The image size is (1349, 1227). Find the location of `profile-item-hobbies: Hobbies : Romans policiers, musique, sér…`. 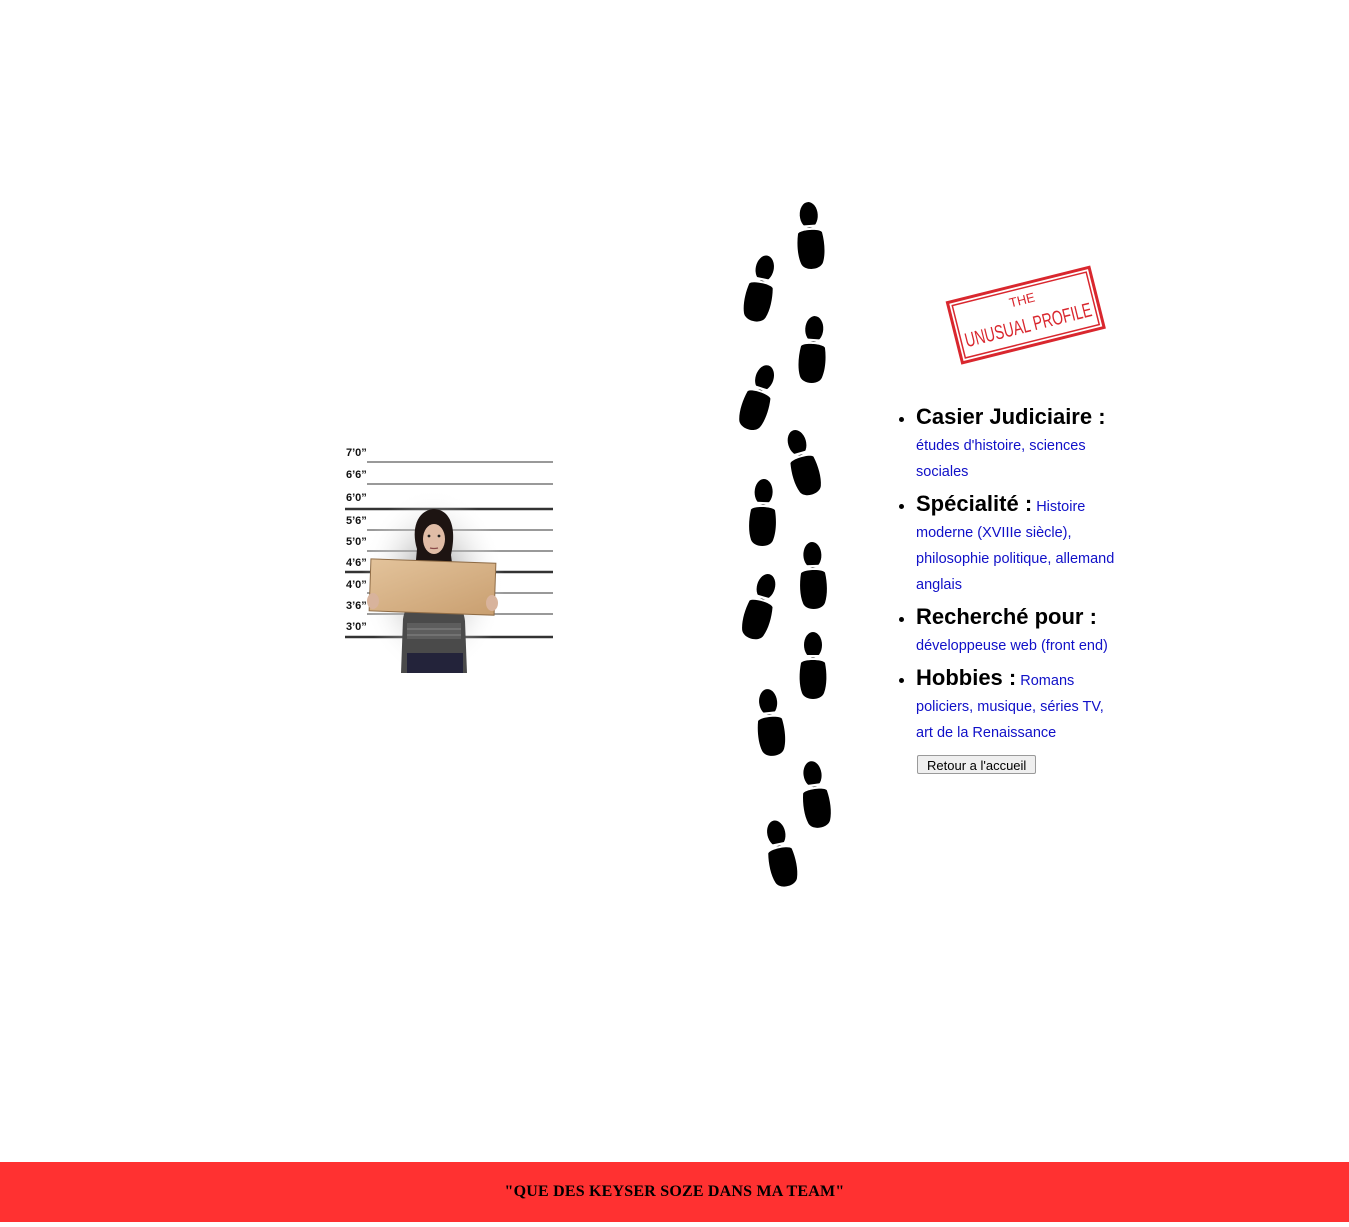

profile-item-hobbies: Hobbies : Romans policiers, musique, sér… is located at coordinates (1018, 705).